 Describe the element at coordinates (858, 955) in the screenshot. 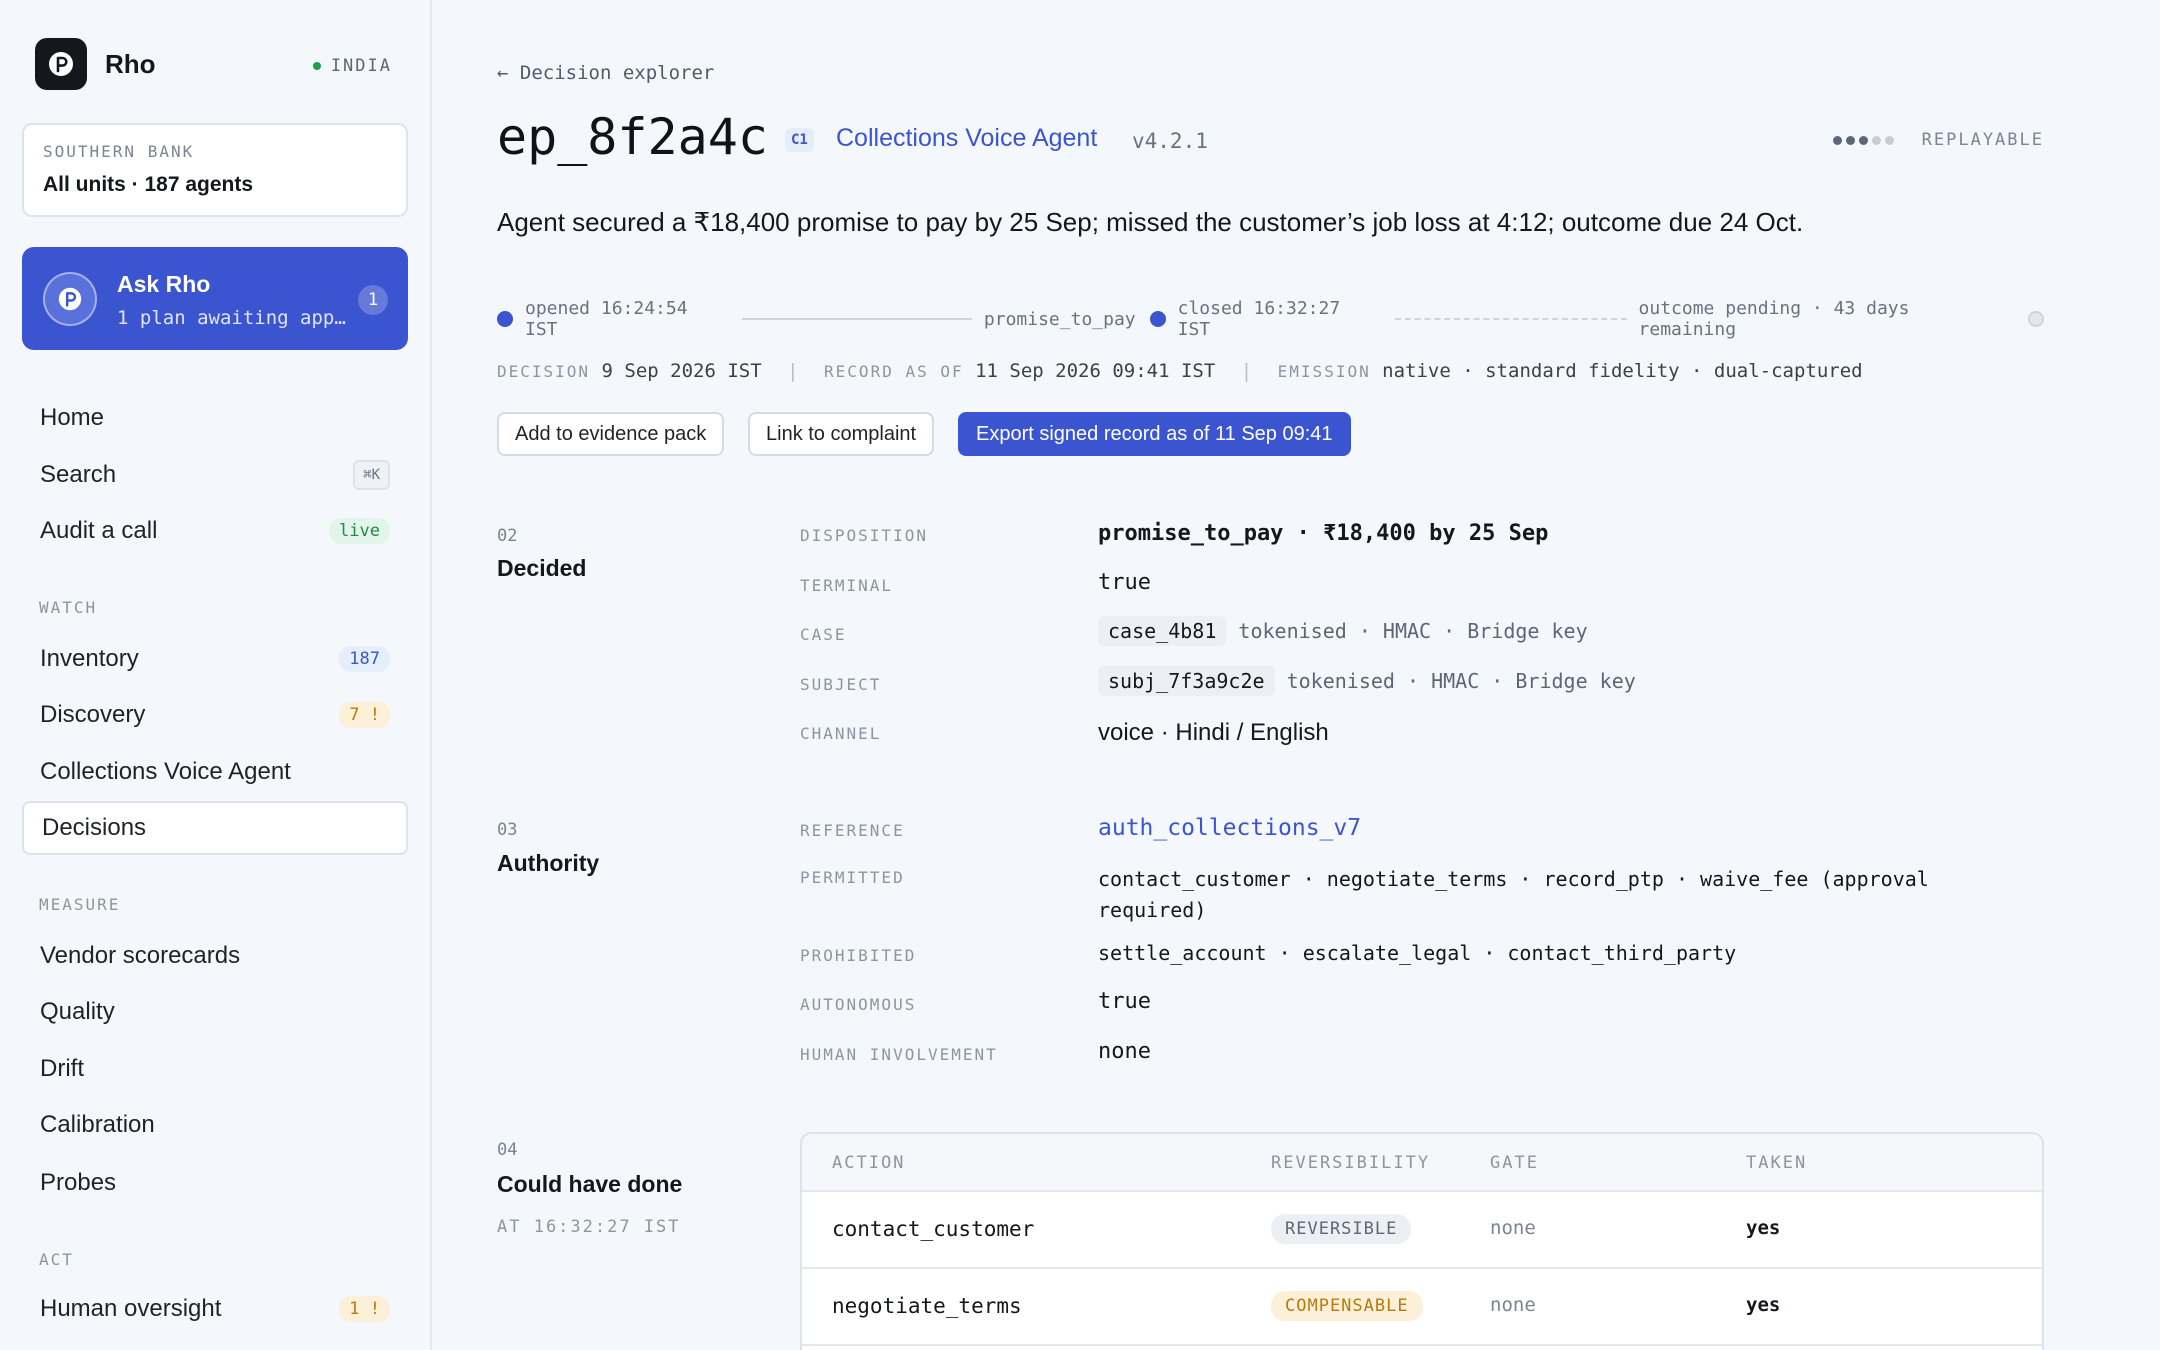

I see `field-key: PROHIBITED` at that location.